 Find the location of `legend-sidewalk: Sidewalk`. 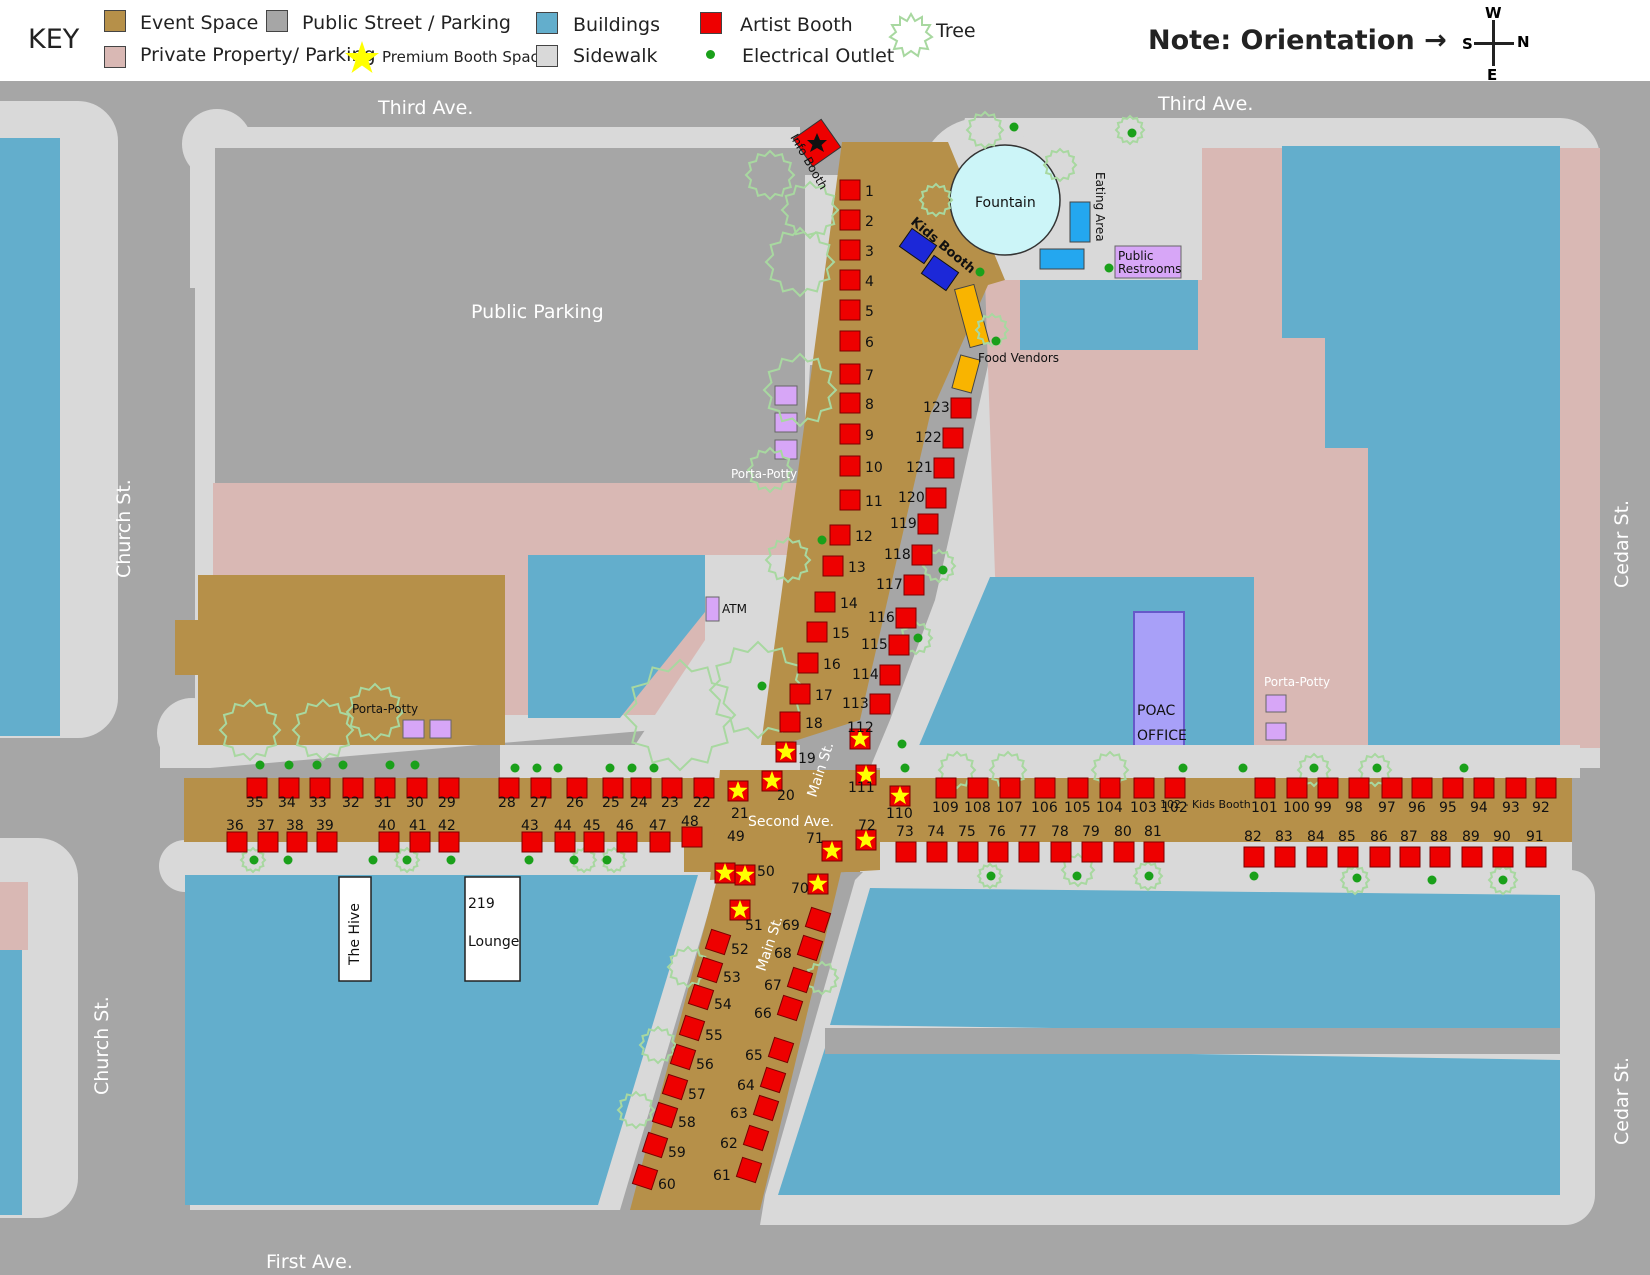

legend-sidewalk: Sidewalk is located at coordinates (615, 56).